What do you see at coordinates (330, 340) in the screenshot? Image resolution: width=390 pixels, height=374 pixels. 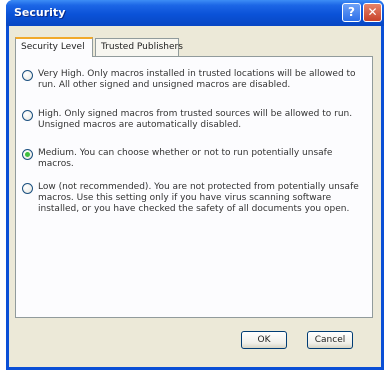 I see `cancel-button: Cancel` at bounding box center [330, 340].